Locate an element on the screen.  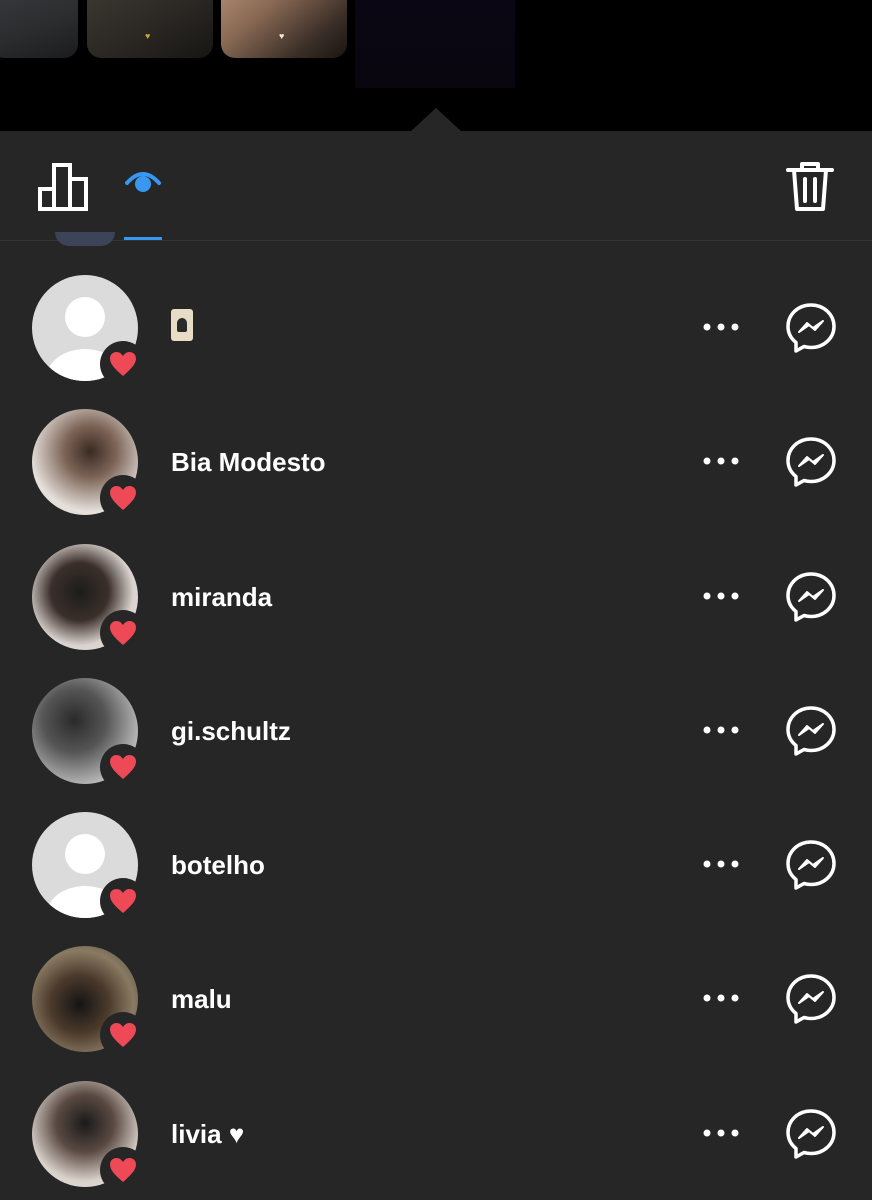
viewer-row: livia ♥ is located at coordinates (436, 1140).